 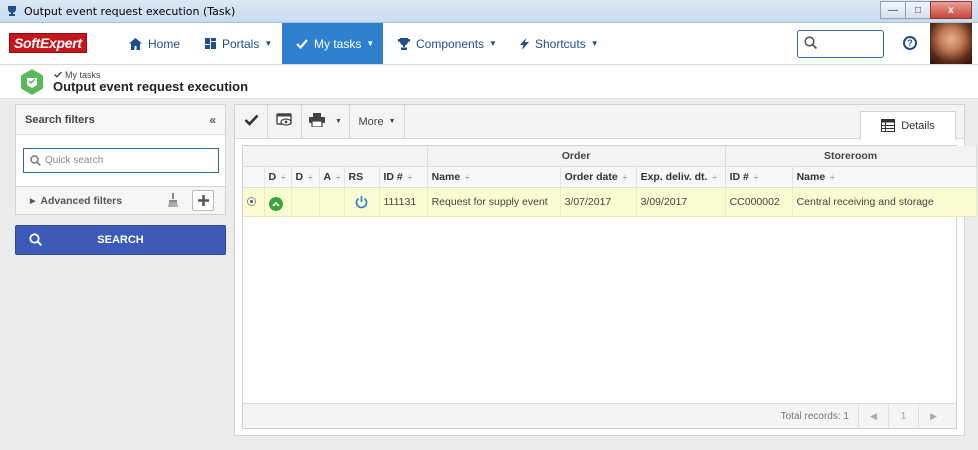 I want to click on add-filter-button, so click(x=203, y=200).